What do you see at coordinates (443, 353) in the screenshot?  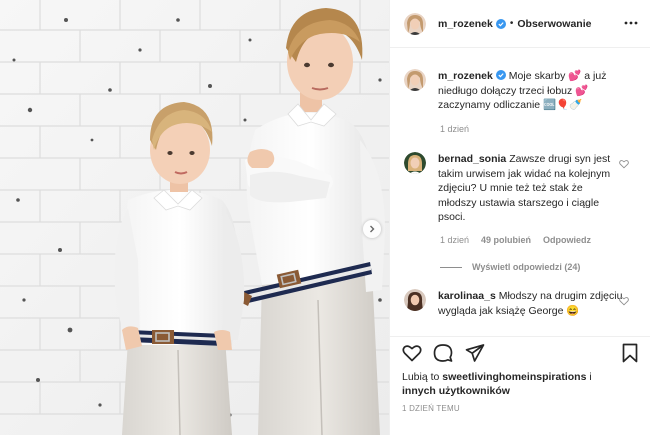 I see `comment-icon` at bounding box center [443, 353].